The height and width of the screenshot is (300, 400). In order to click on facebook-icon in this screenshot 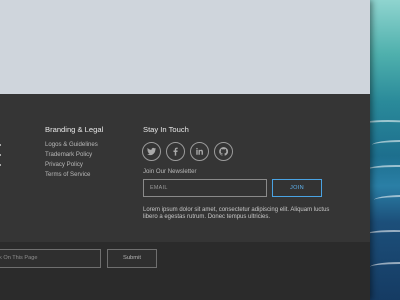, I will do `click(175, 151)`.